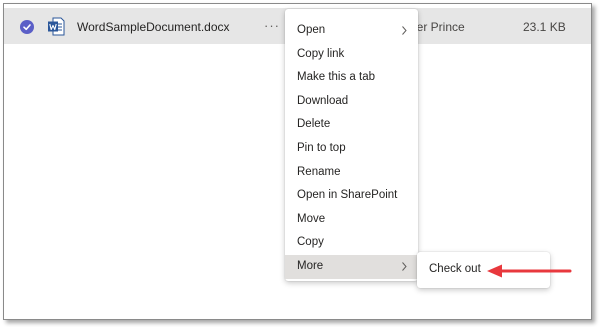 This screenshot has width=600, height=327. Describe the element at coordinates (310, 242) in the screenshot. I see `menu-item-label: Copy` at that location.